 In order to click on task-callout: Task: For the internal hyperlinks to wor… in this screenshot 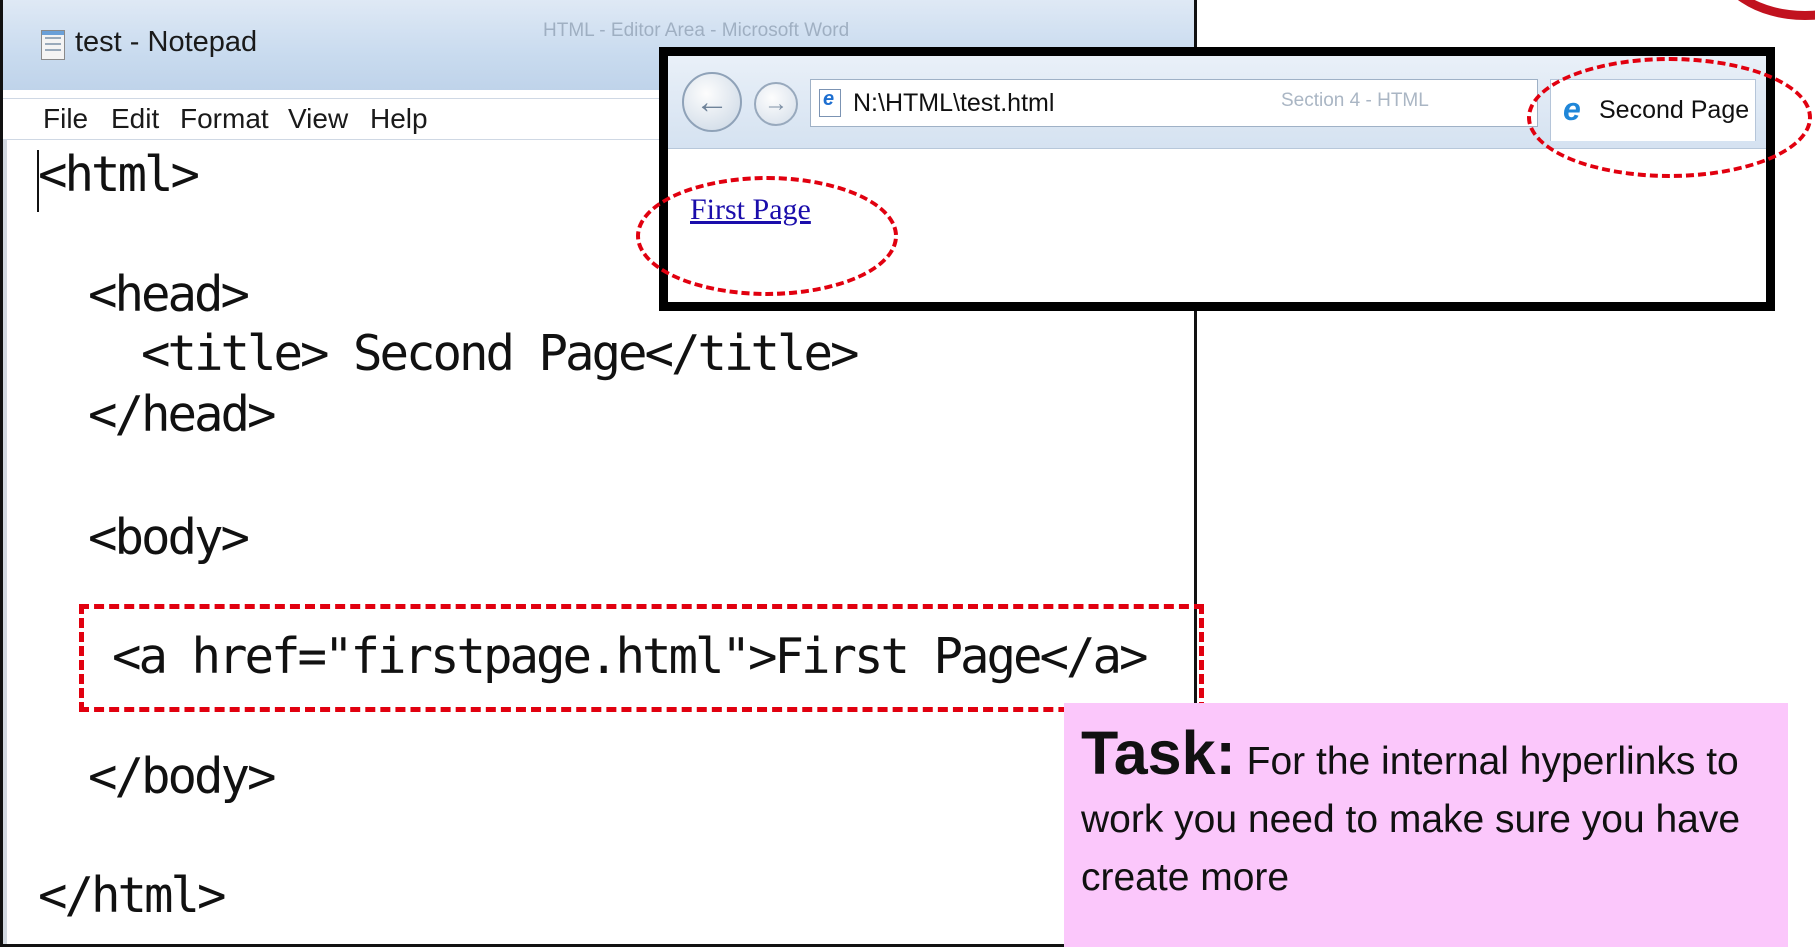, I will do `click(1426, 825)`.